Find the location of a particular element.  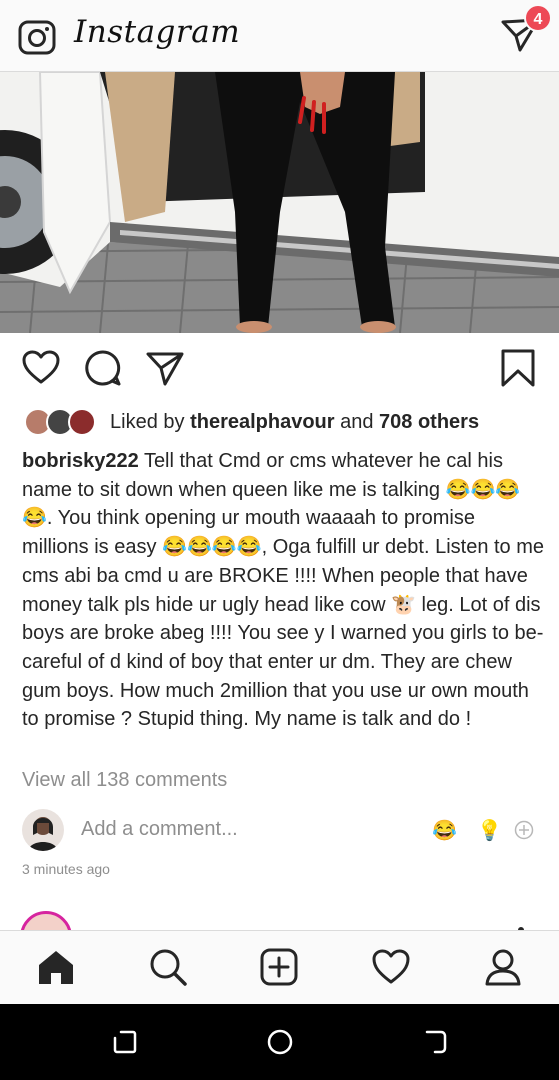

add-post-icon is located at coordinates (279, 967).